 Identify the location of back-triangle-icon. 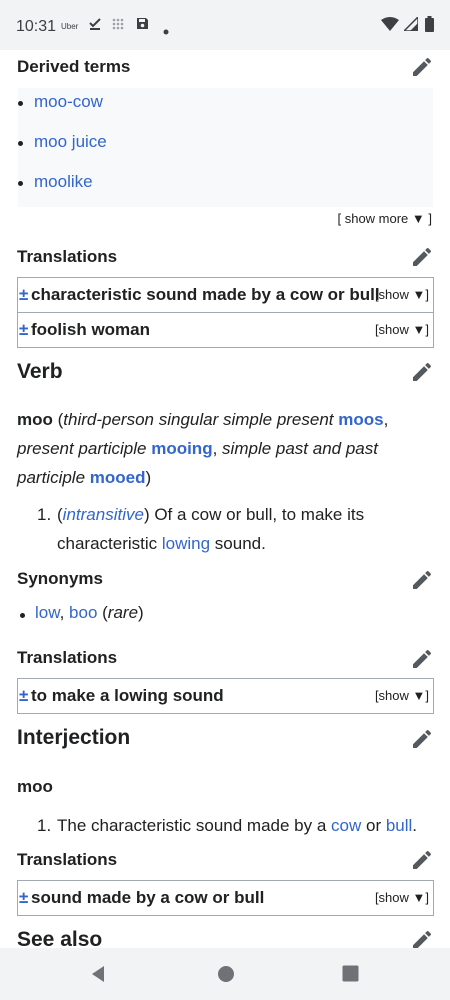
(98, 974).